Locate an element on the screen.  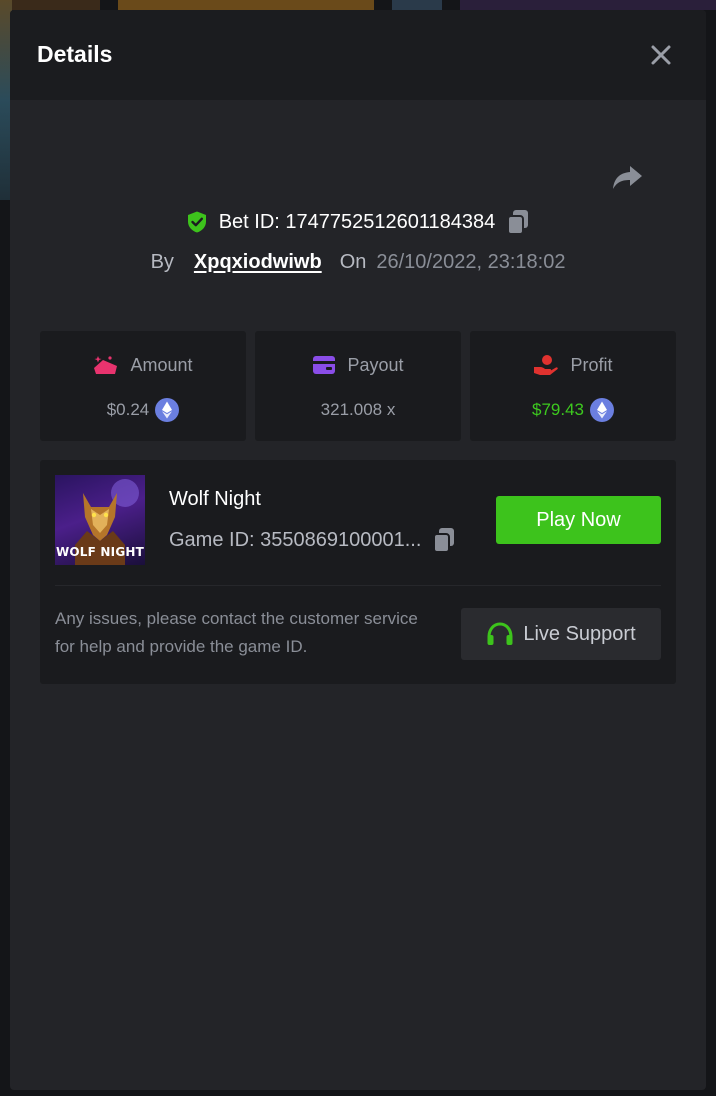
game-thumbnail-title: WOLF NIGHT is located at coordinates (100, 552).